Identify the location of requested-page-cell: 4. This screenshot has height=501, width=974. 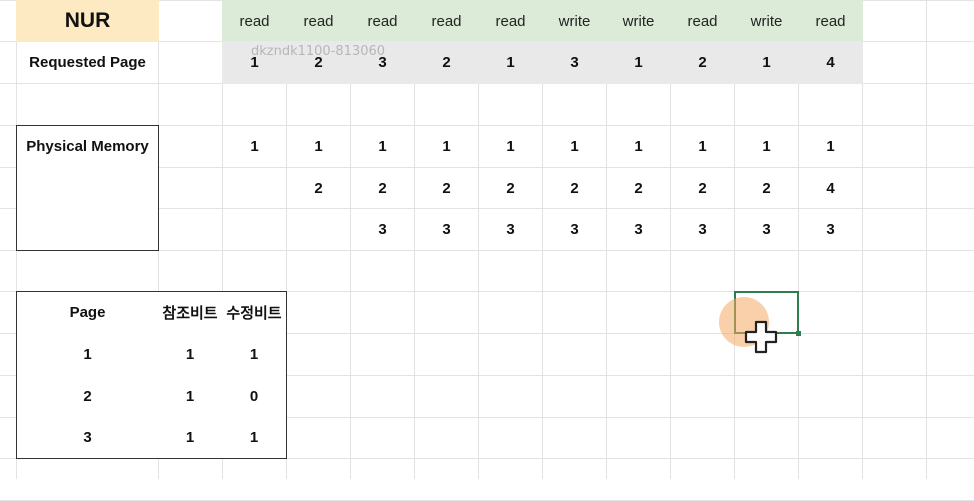
(830, 62).